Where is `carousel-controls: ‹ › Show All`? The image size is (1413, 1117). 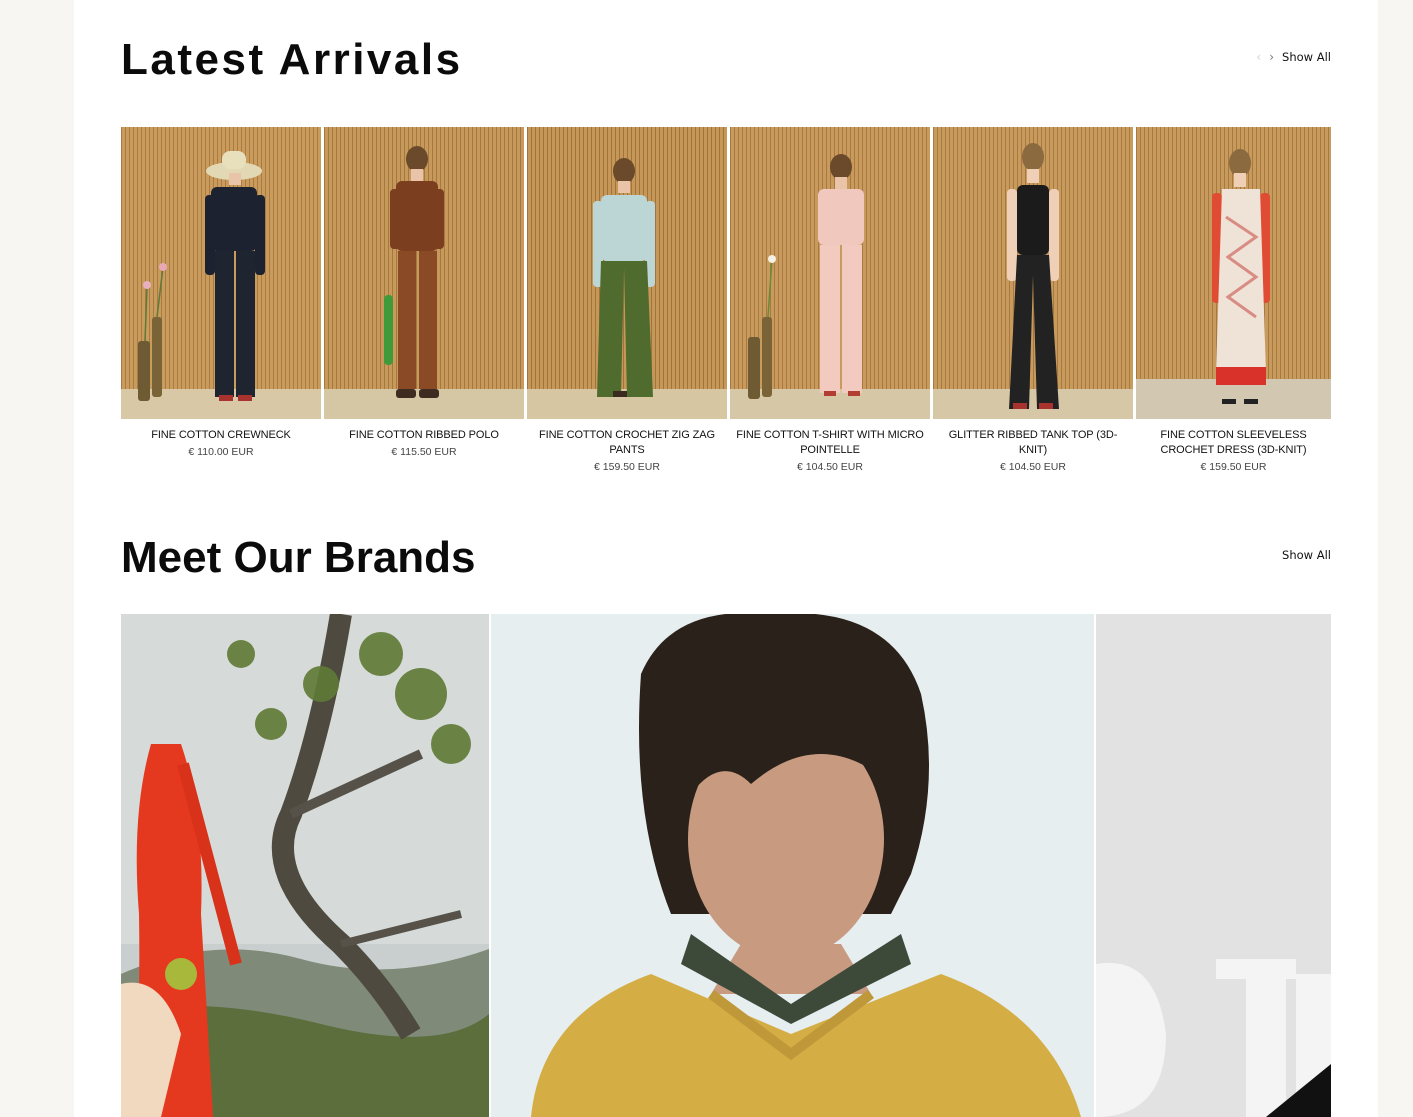
carousel-controls: ‹ › Show All is located at coordinates (1293, 57).